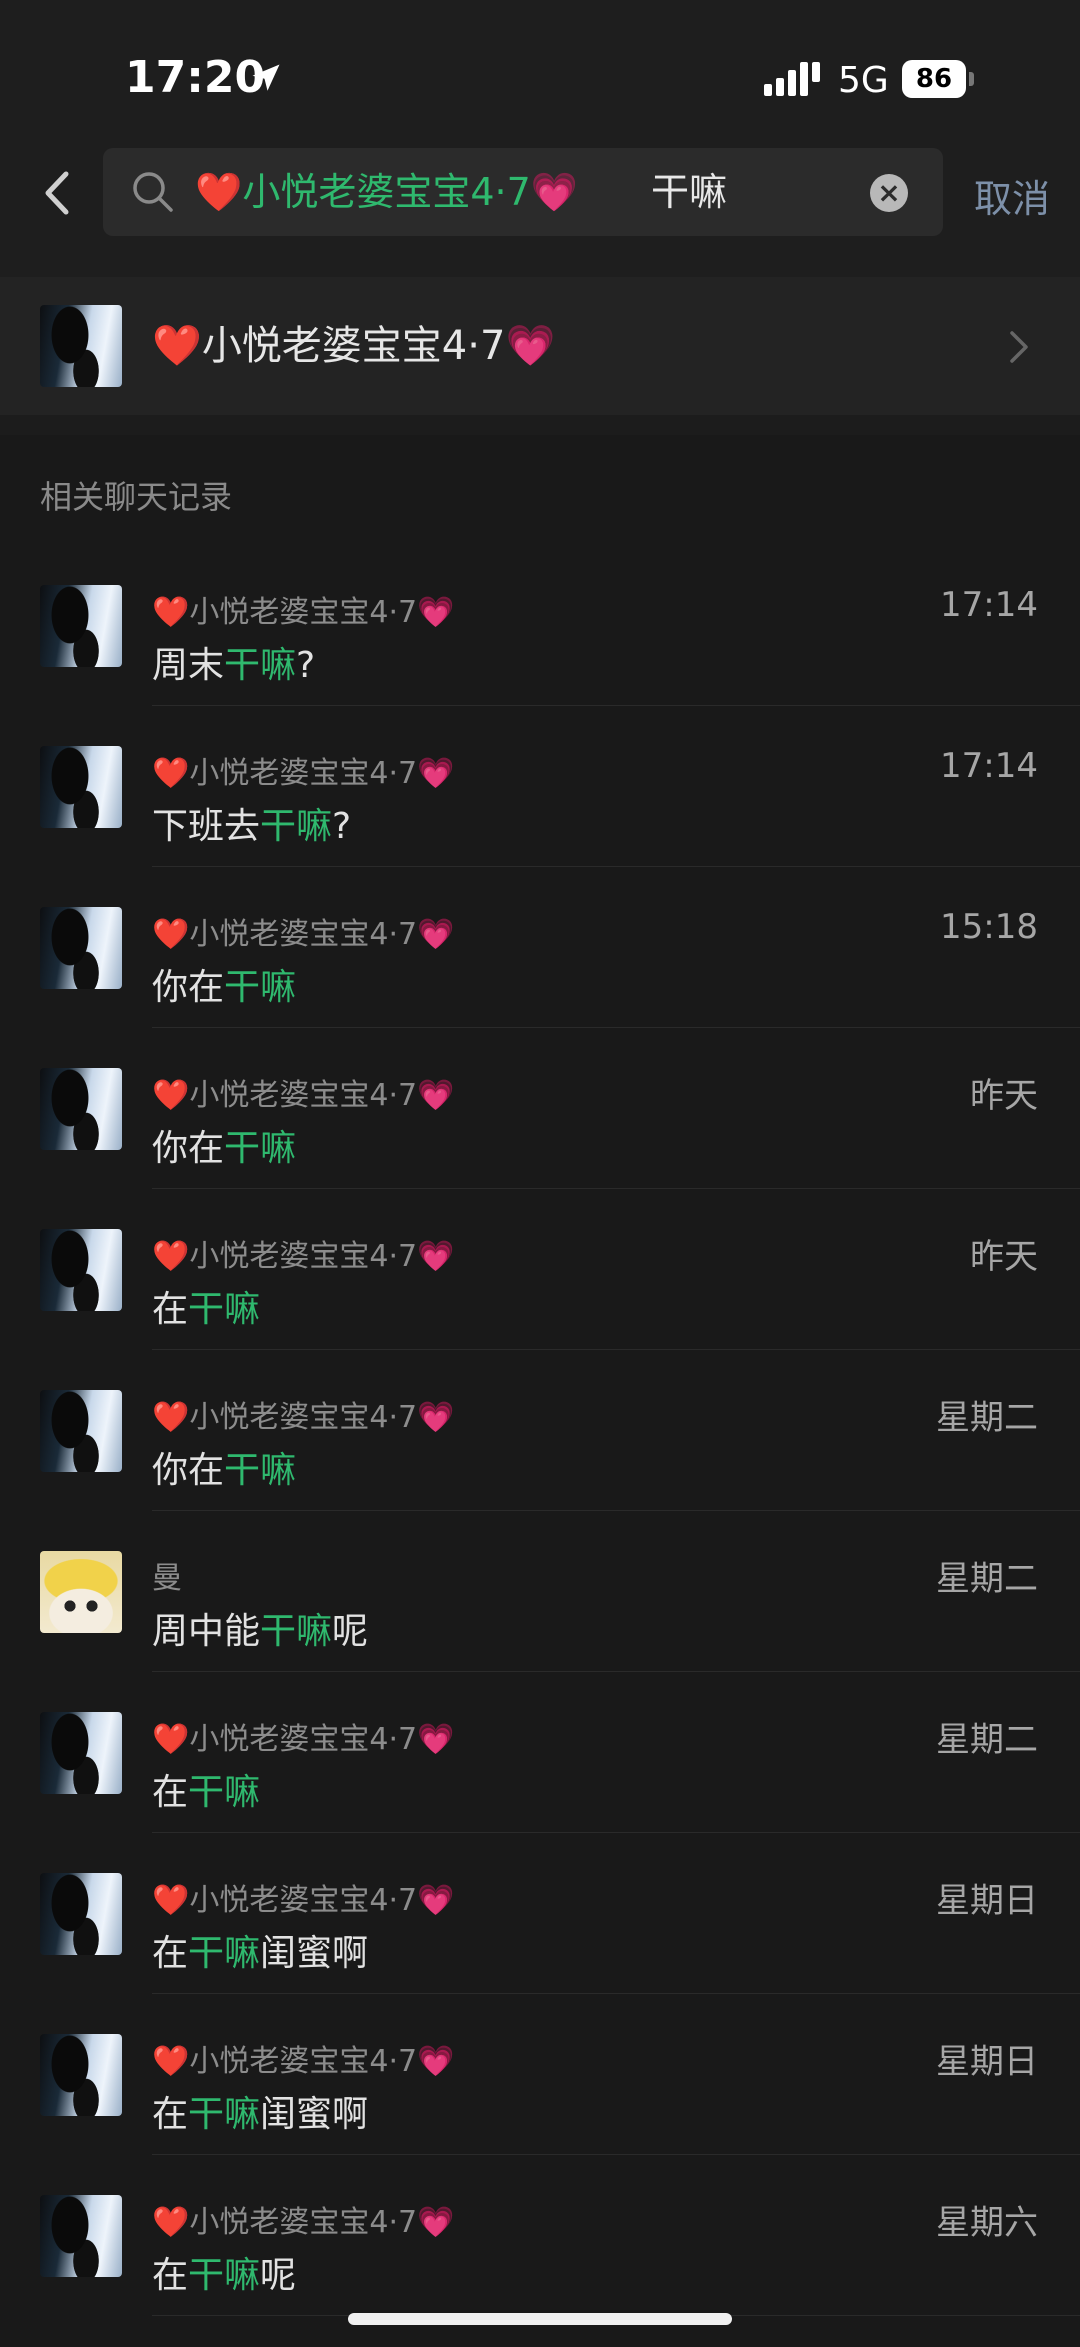 Image resolution: width=1080 pixels, height=2347 pixels. I want to click on list-item: ❤️小悦老婆宝宝4·7💗 星期二 你在干嘛, so click(540, 1430).